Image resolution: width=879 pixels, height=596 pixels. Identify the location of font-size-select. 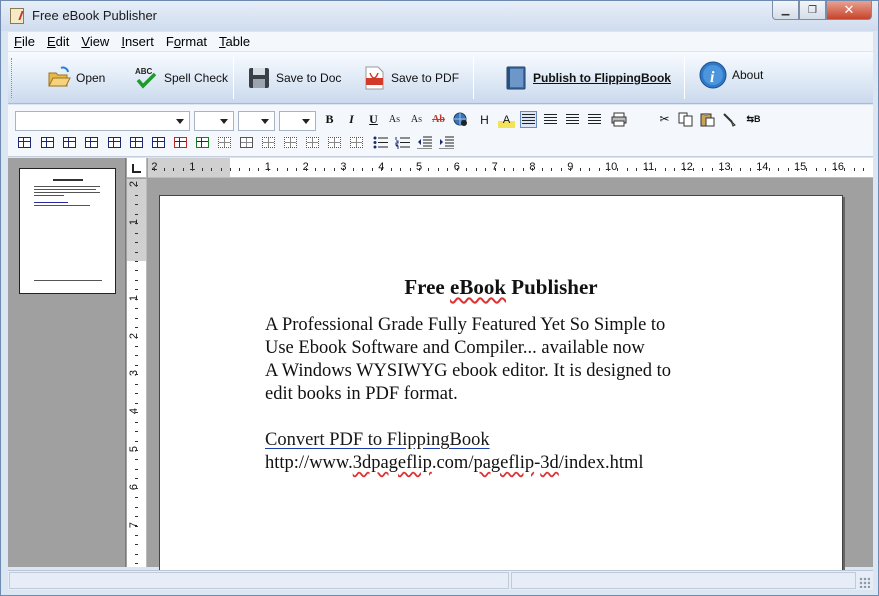
(214, 121).